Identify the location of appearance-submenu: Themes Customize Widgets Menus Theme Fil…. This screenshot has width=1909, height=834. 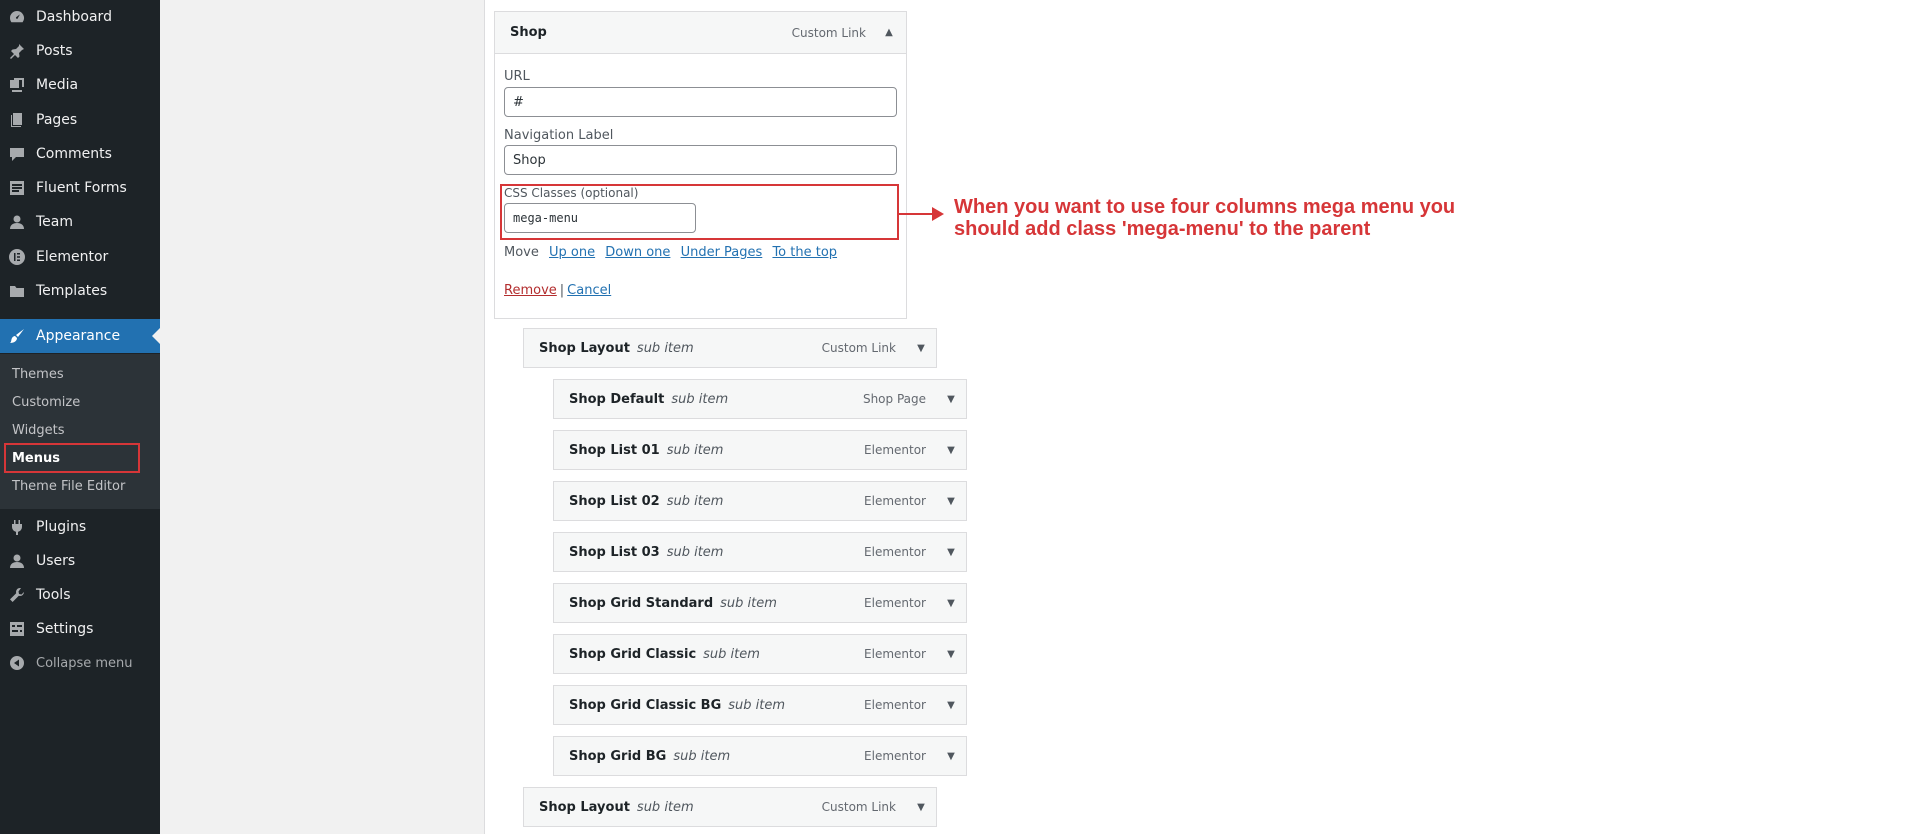
(80, 431).